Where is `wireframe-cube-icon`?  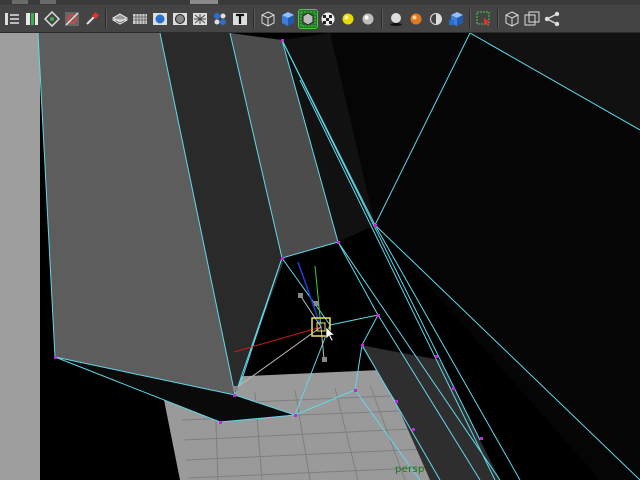
wireframe-cube-icon is located at coordinates (268, 18).